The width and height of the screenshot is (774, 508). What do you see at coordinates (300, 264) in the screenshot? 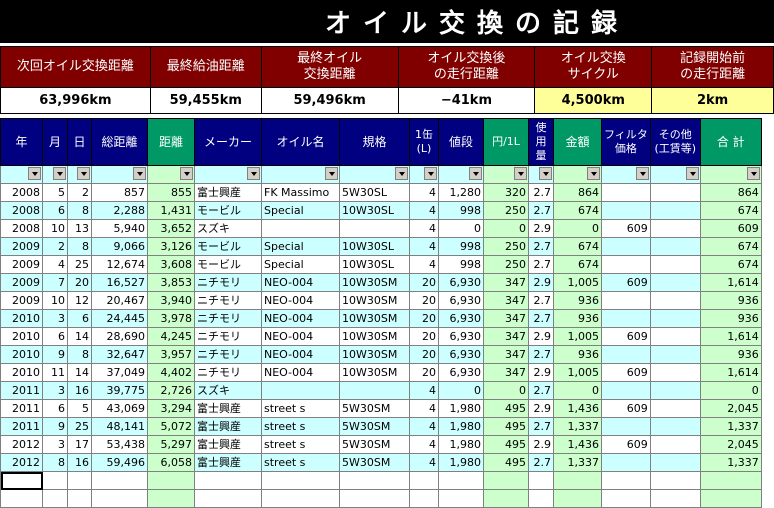
I see `cell-oil-name: Special` at bounding box center [300, 264].